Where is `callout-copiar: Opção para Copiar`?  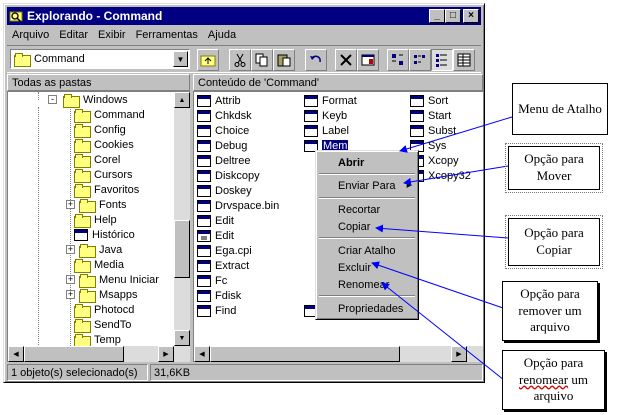
callout-copiar: Opção para Copiar is located at coordinates (554, 242).